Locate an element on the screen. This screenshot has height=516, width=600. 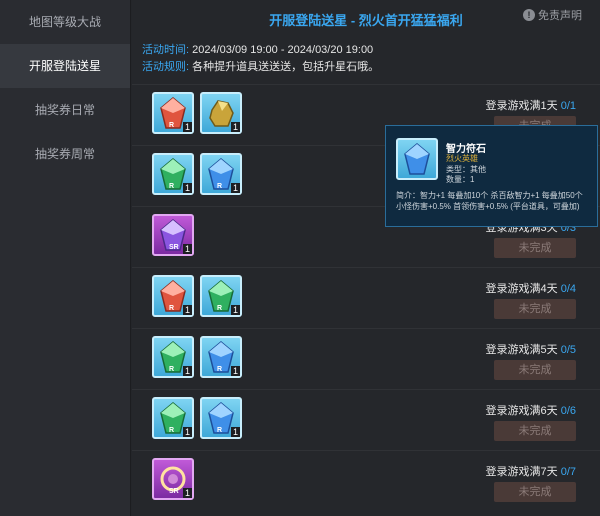
rule-label: 活动规则: is located at coordinates (166, 67).